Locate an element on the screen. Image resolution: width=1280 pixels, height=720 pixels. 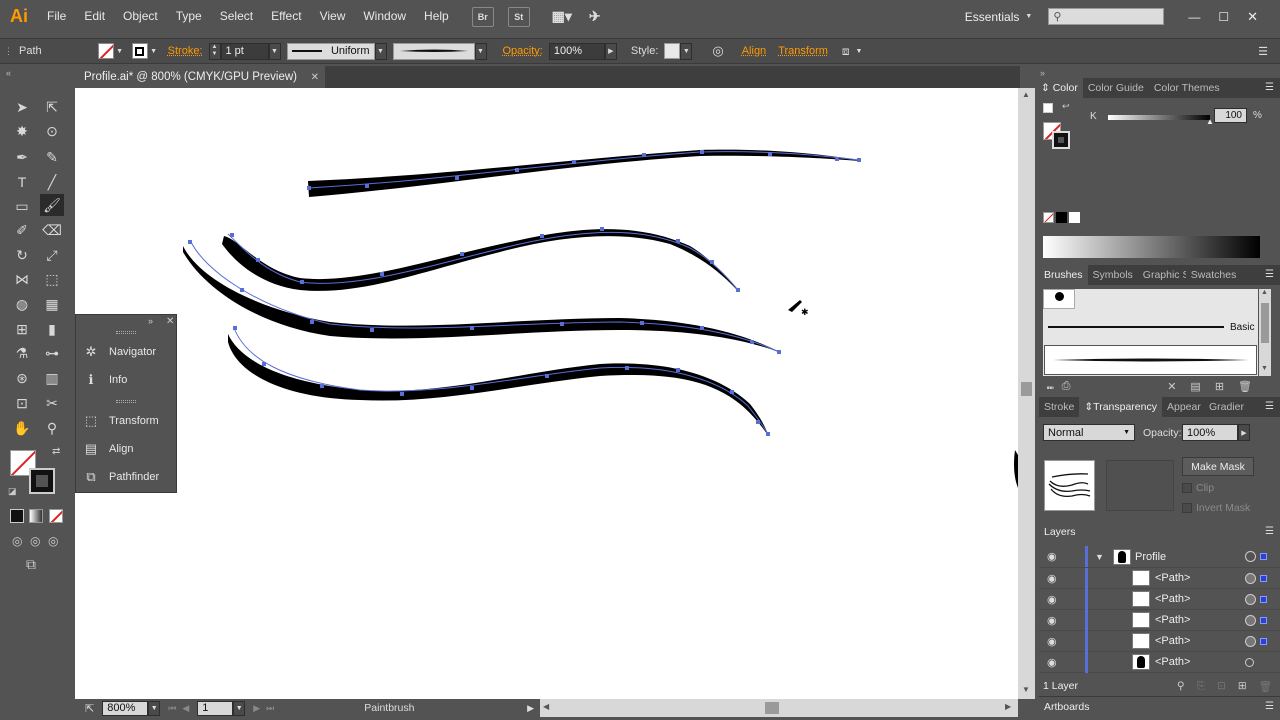
tab-stroke: Stroke is located at coordinates (1059, 407).